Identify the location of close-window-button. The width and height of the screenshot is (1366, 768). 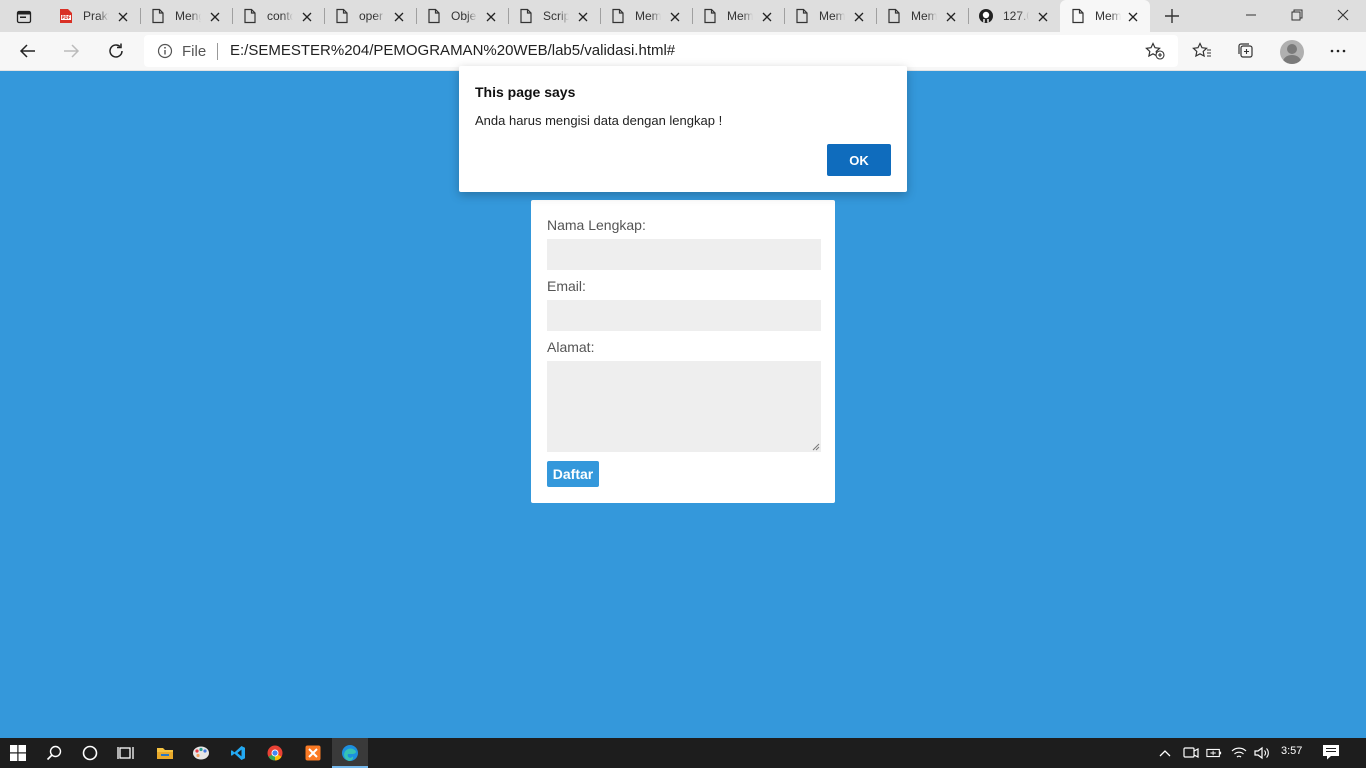
(1343, 15).